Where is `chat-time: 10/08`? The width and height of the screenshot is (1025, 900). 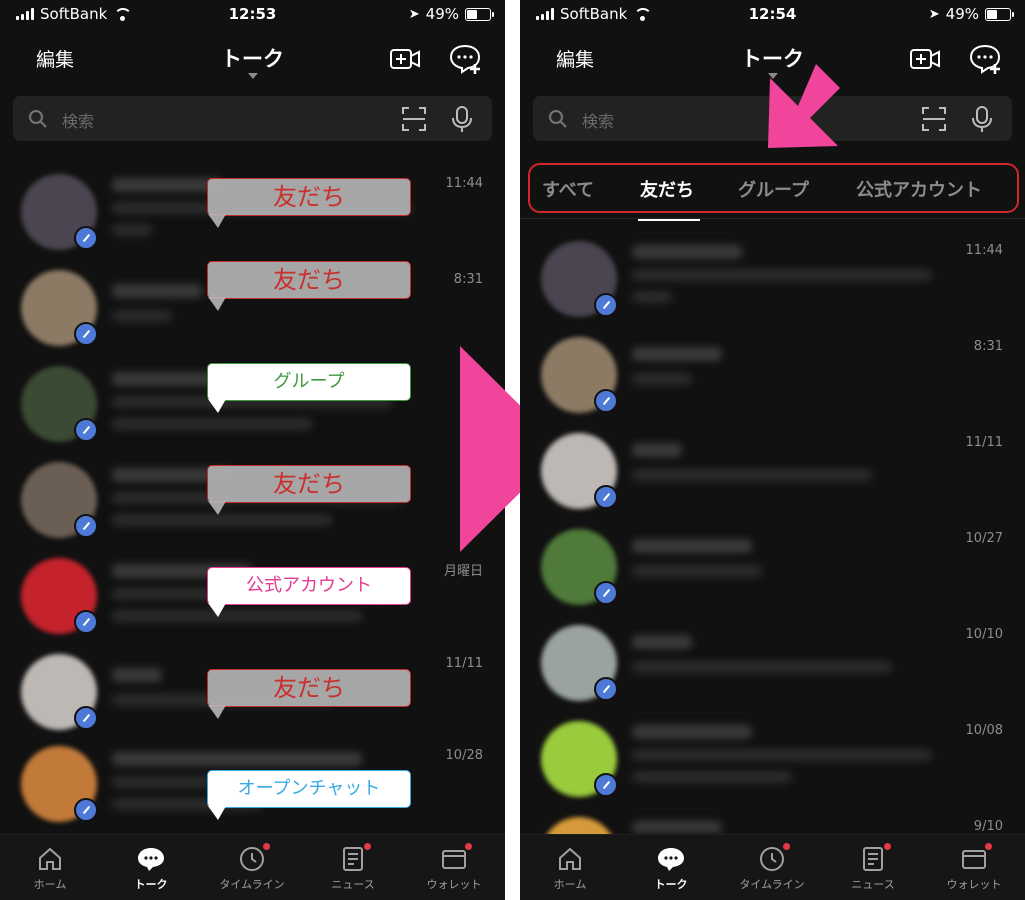 chat-time: 10/08 is located at coordinates (984, 730).